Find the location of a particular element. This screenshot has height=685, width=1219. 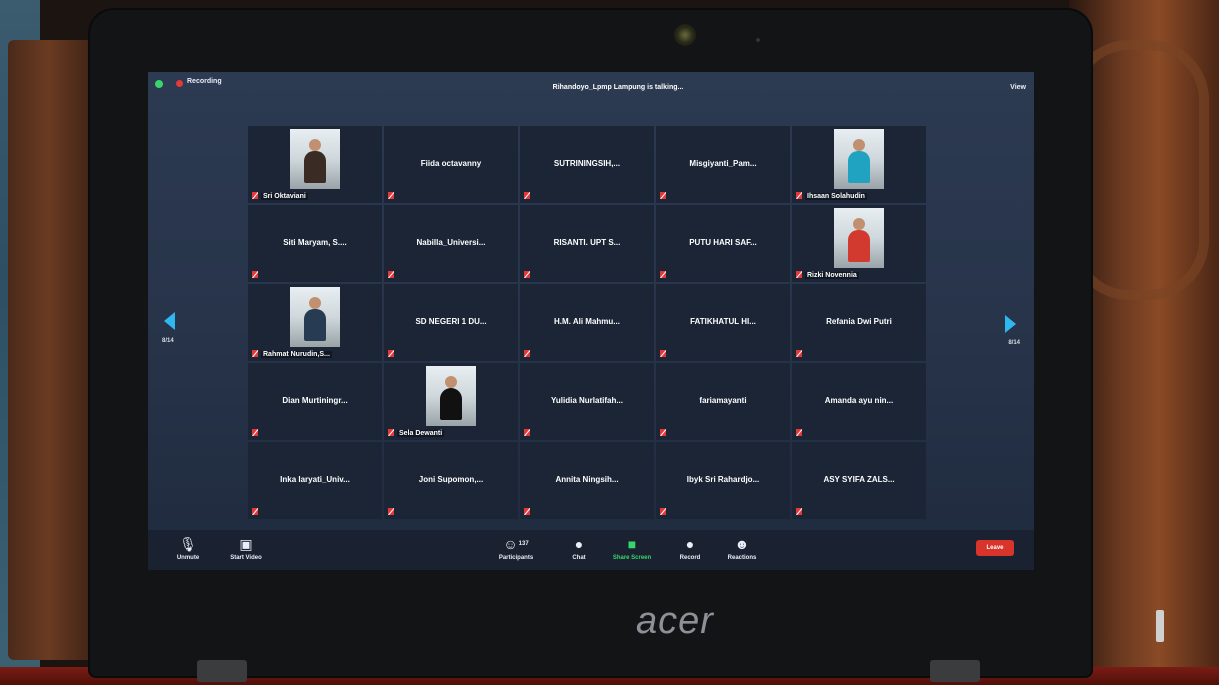

participant-name-label: Ihsaan Solahudin is located at coordinates (836, 196).